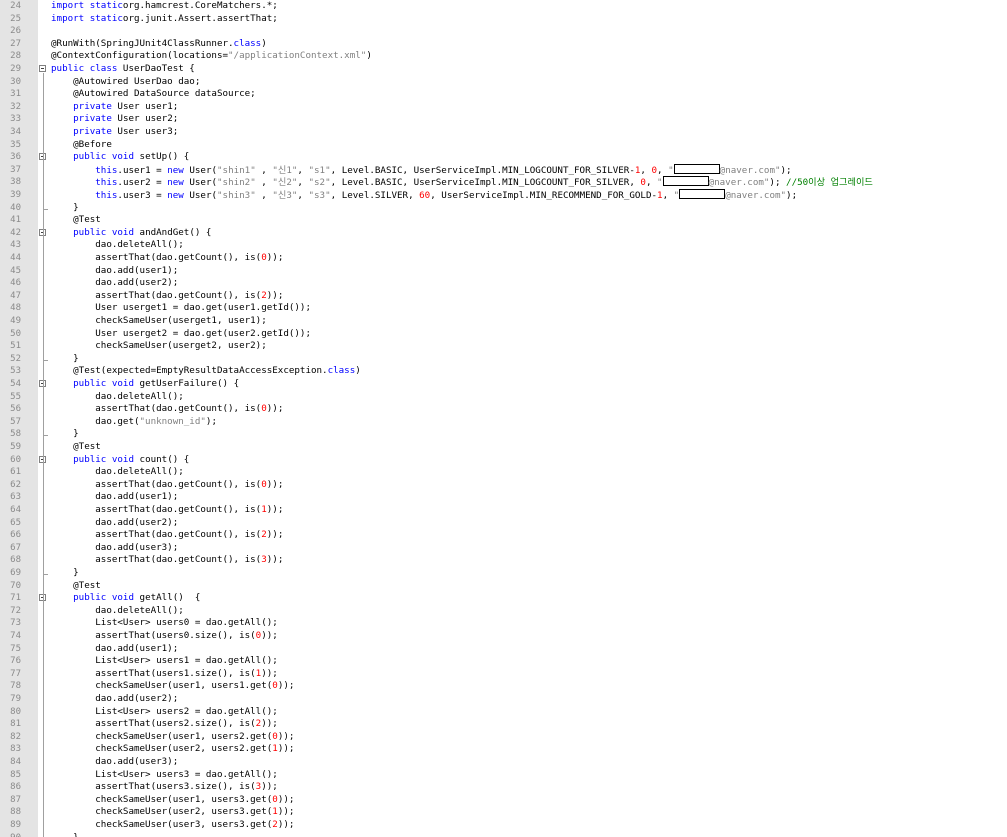 This screenshot has width=1007, height=837. What do you see at coordinates (503, 598) in the screenshot?
I see `code-line: 71 public void getAll() {` at bounding box center [503, 598].